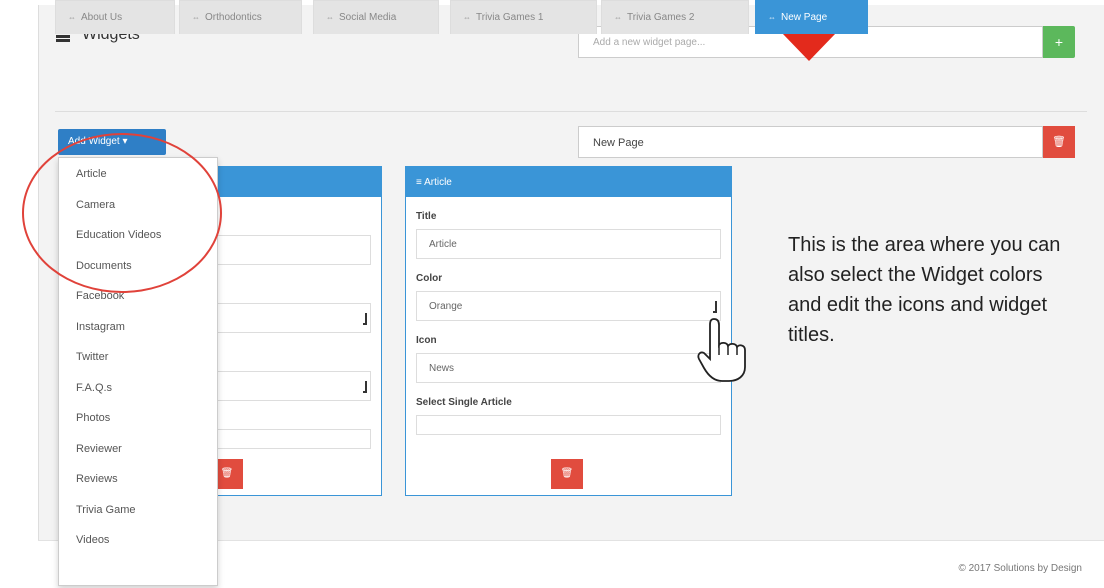 The image size is (1104, 588). Describe the element at coordinates (426, 216) in the screenshot. I see `title-label: Title` at that location.